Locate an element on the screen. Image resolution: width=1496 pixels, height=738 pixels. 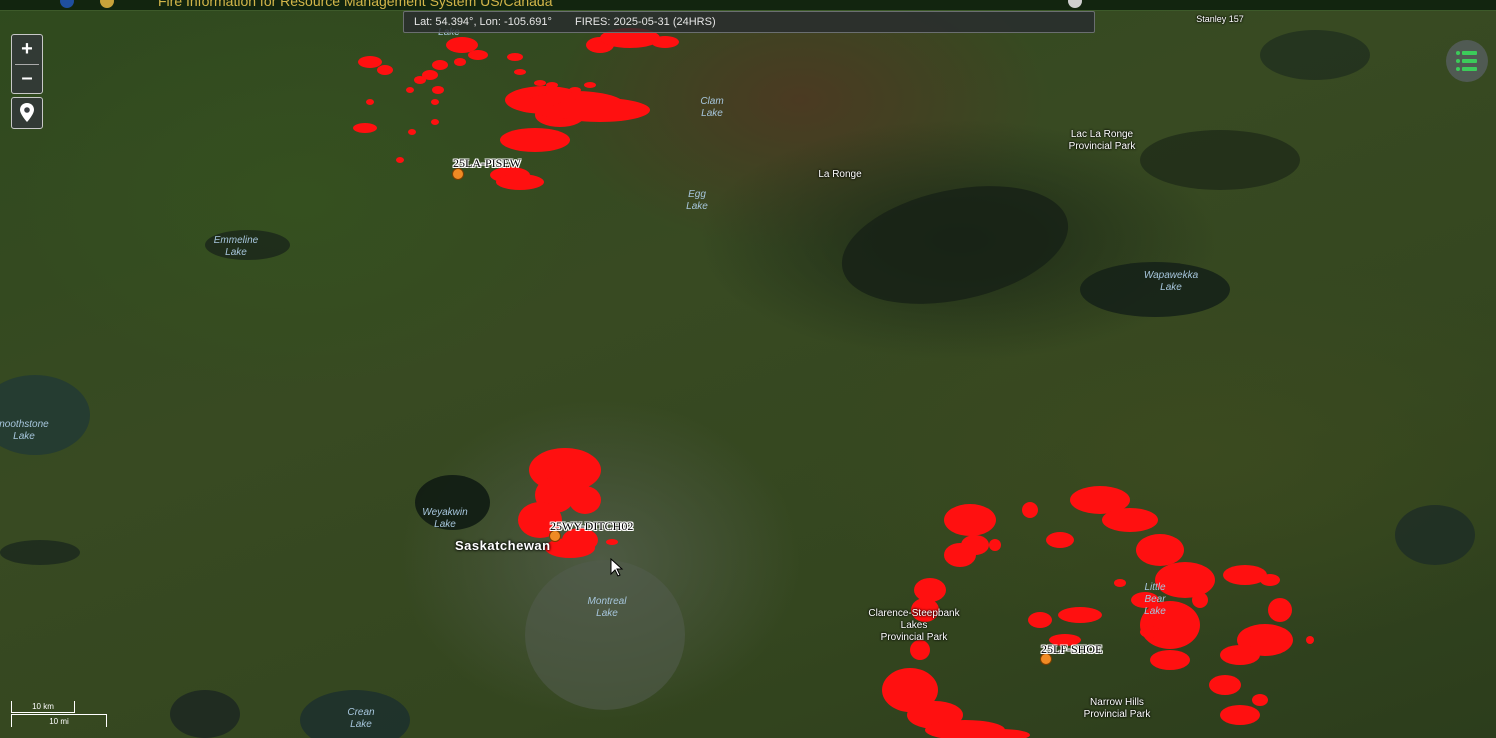
place-label-egg-lake: Egg Lake is located at coordinates (697, 201).